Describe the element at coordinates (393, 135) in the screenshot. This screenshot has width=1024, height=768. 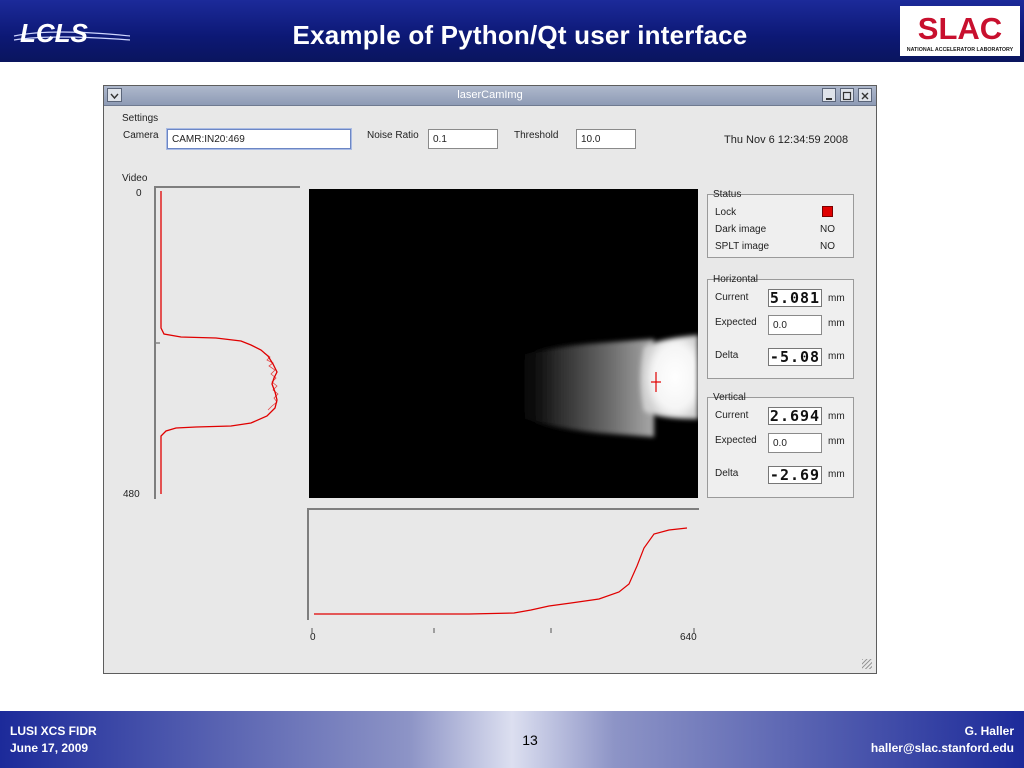
I see `noise-ratio-label: Noise Ratio` at that location.